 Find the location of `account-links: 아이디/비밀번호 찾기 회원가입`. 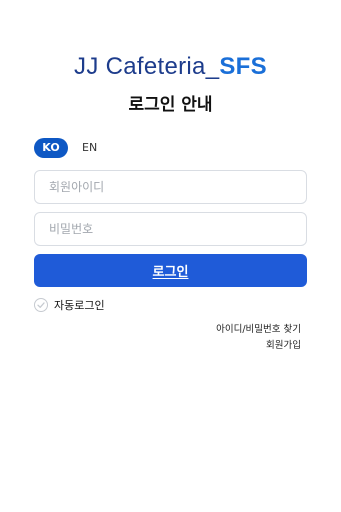

account-links: 아이디/비밀번호 찾기 회원가입 is located at coordinates (258, 338).